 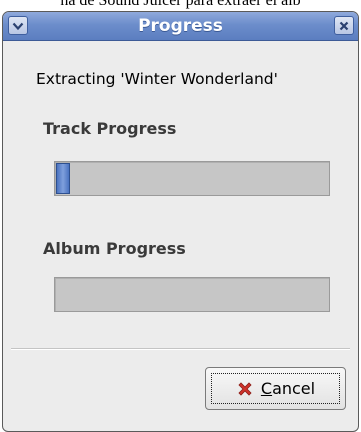 What do you see at coordinates (266, 388) in the screenshot?
I see `cancel-mnemonic: C` at bounding box center [266, 388].